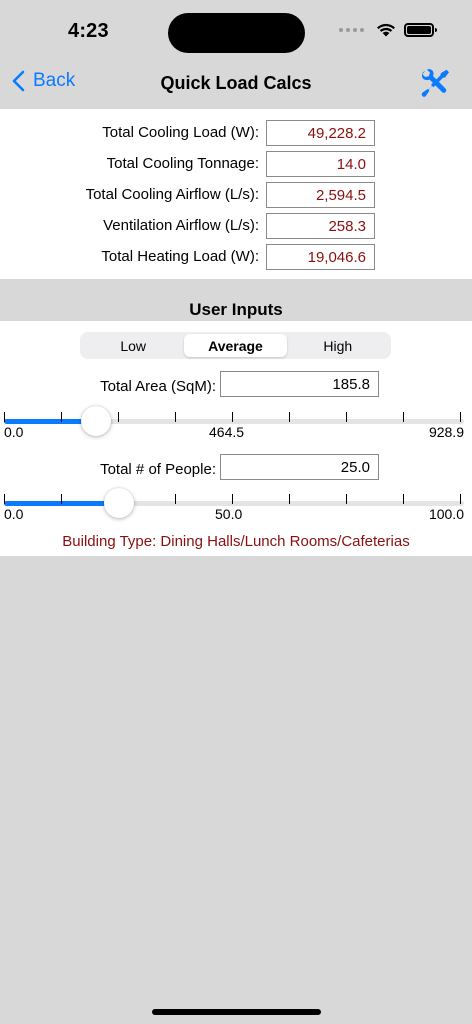 This screenshot has width=472, height=1024. Describe the element at coordinates (172, 194) in the screenshot. I see `cooling-airflow-label: Total Cooling Airflow (L/s):` at that location.